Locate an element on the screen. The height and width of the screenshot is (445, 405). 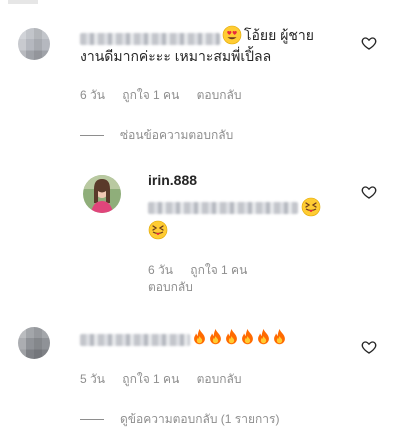
view-replies-toggle: ดูข้อความตอบกลับ (1 รายการ) is located at coordinates (179, 419).